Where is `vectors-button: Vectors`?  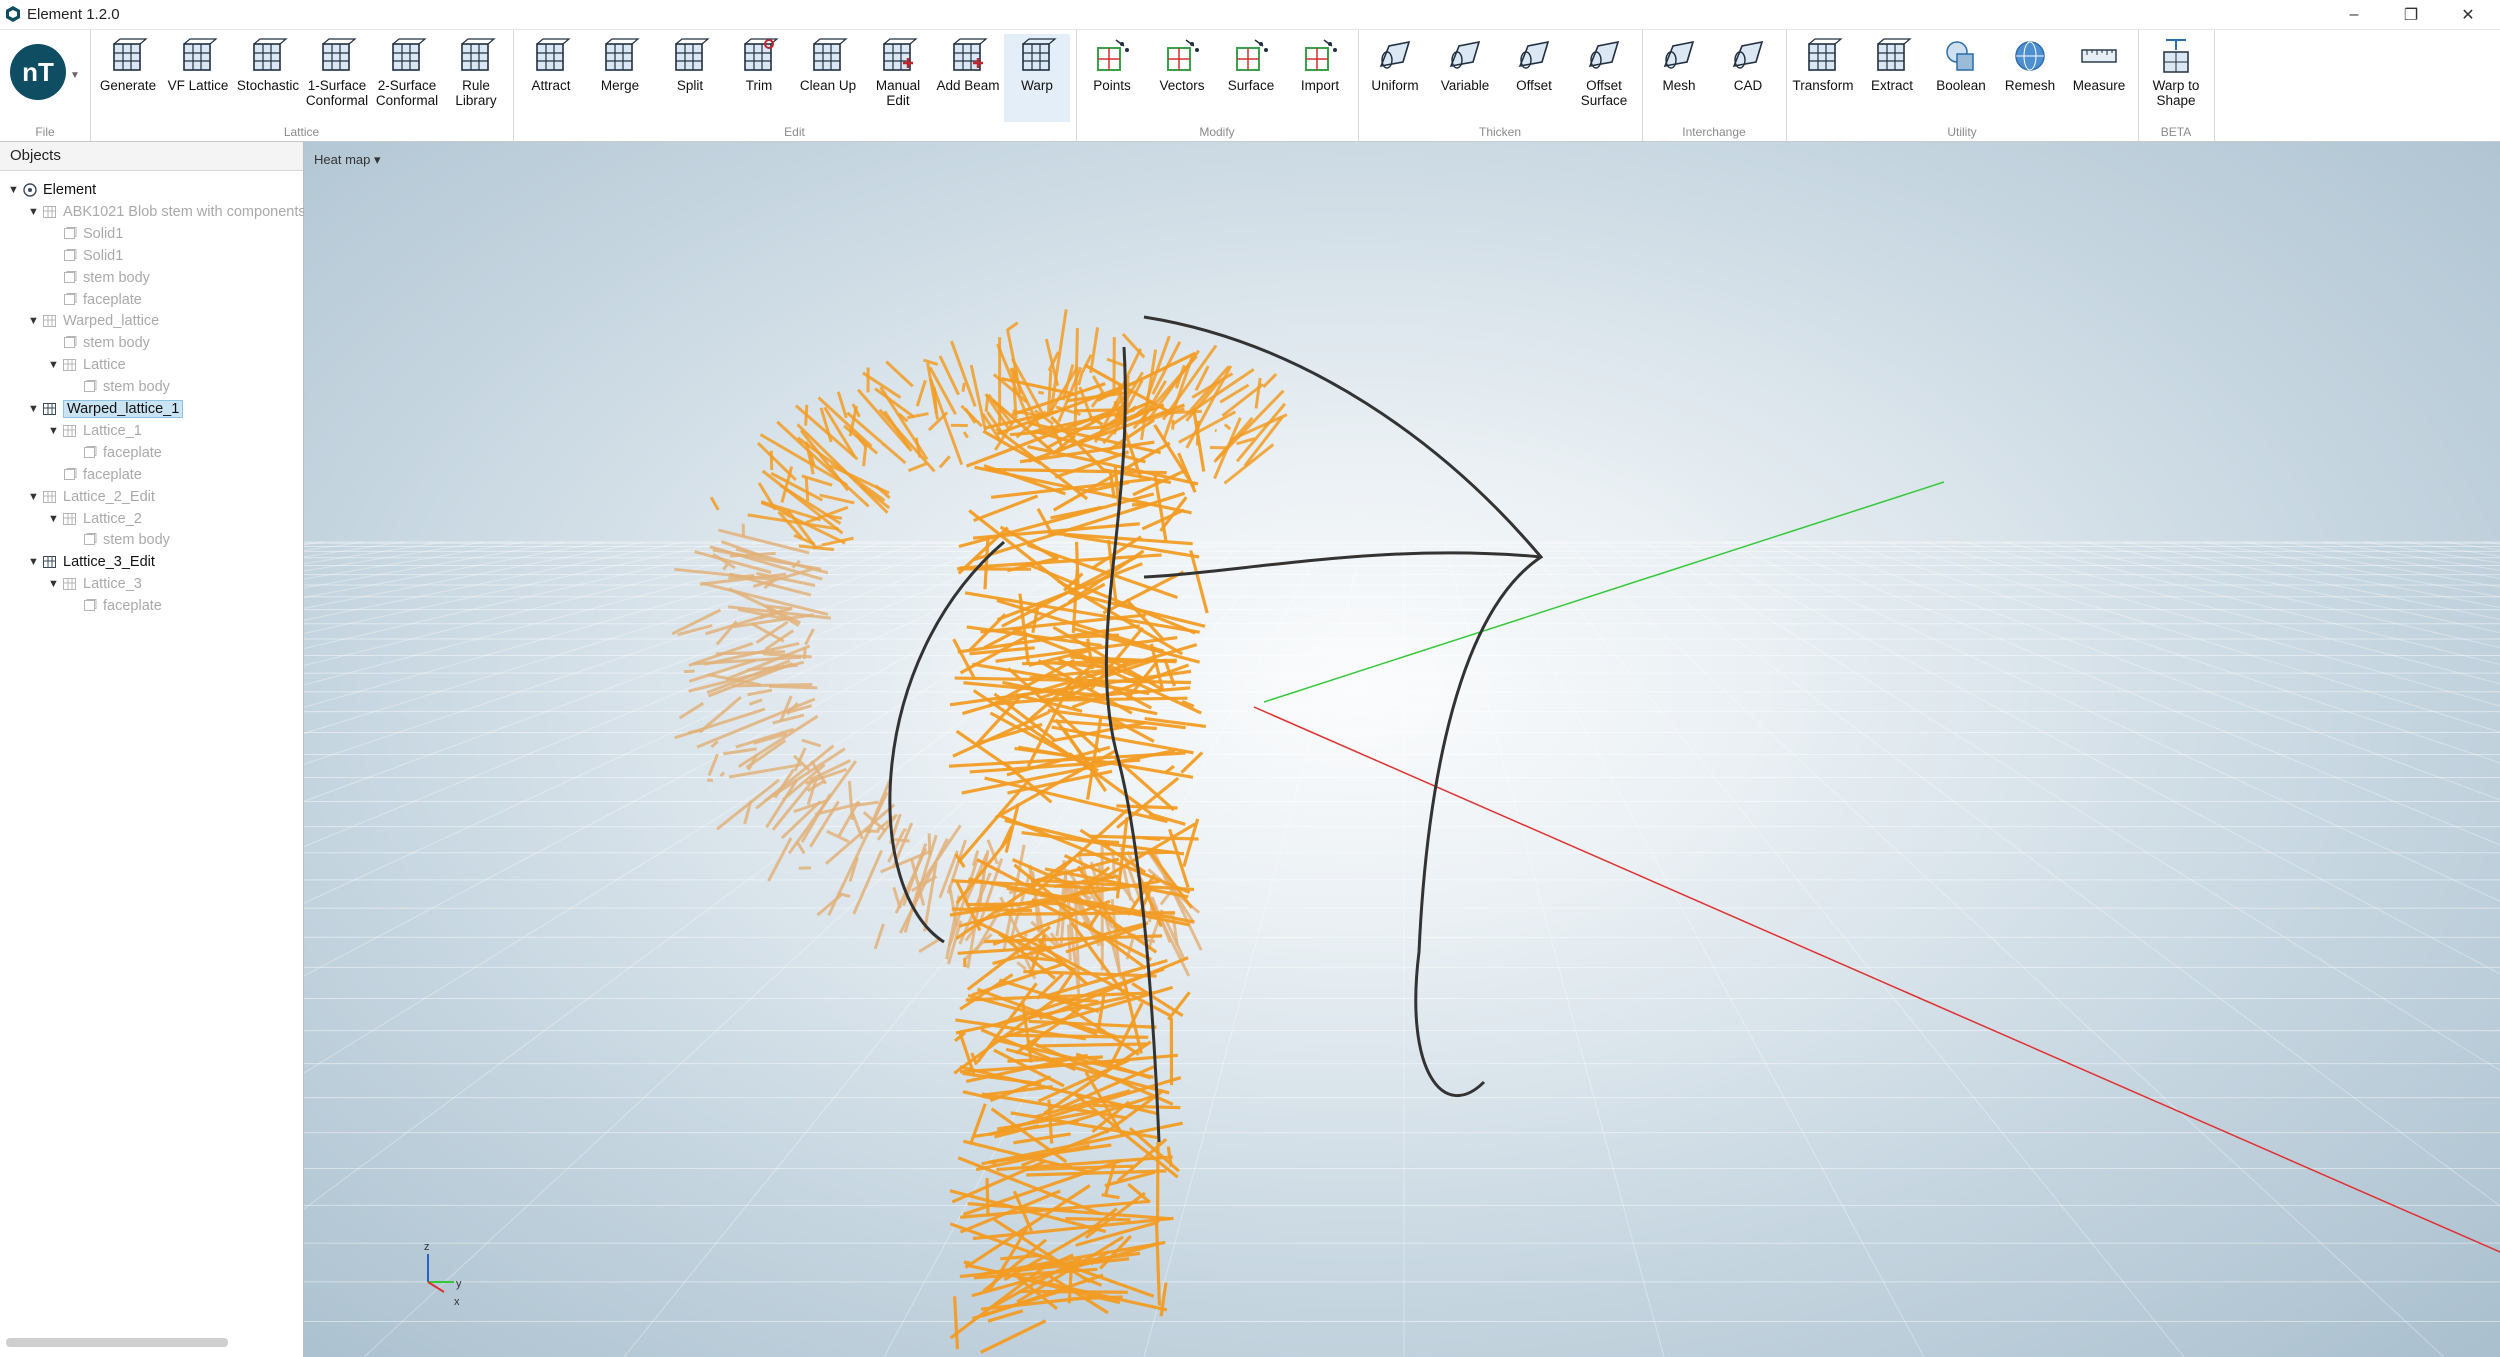
vectors-button: Vectors is located at coordinates (1182, 78).